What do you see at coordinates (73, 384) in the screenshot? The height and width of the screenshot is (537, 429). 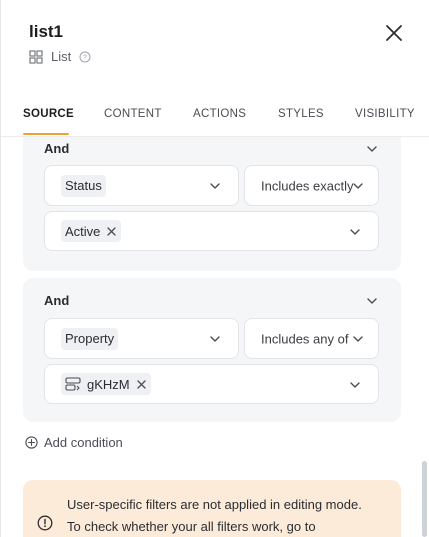 I see `database-table-icon` at bounding box center [73, 384].